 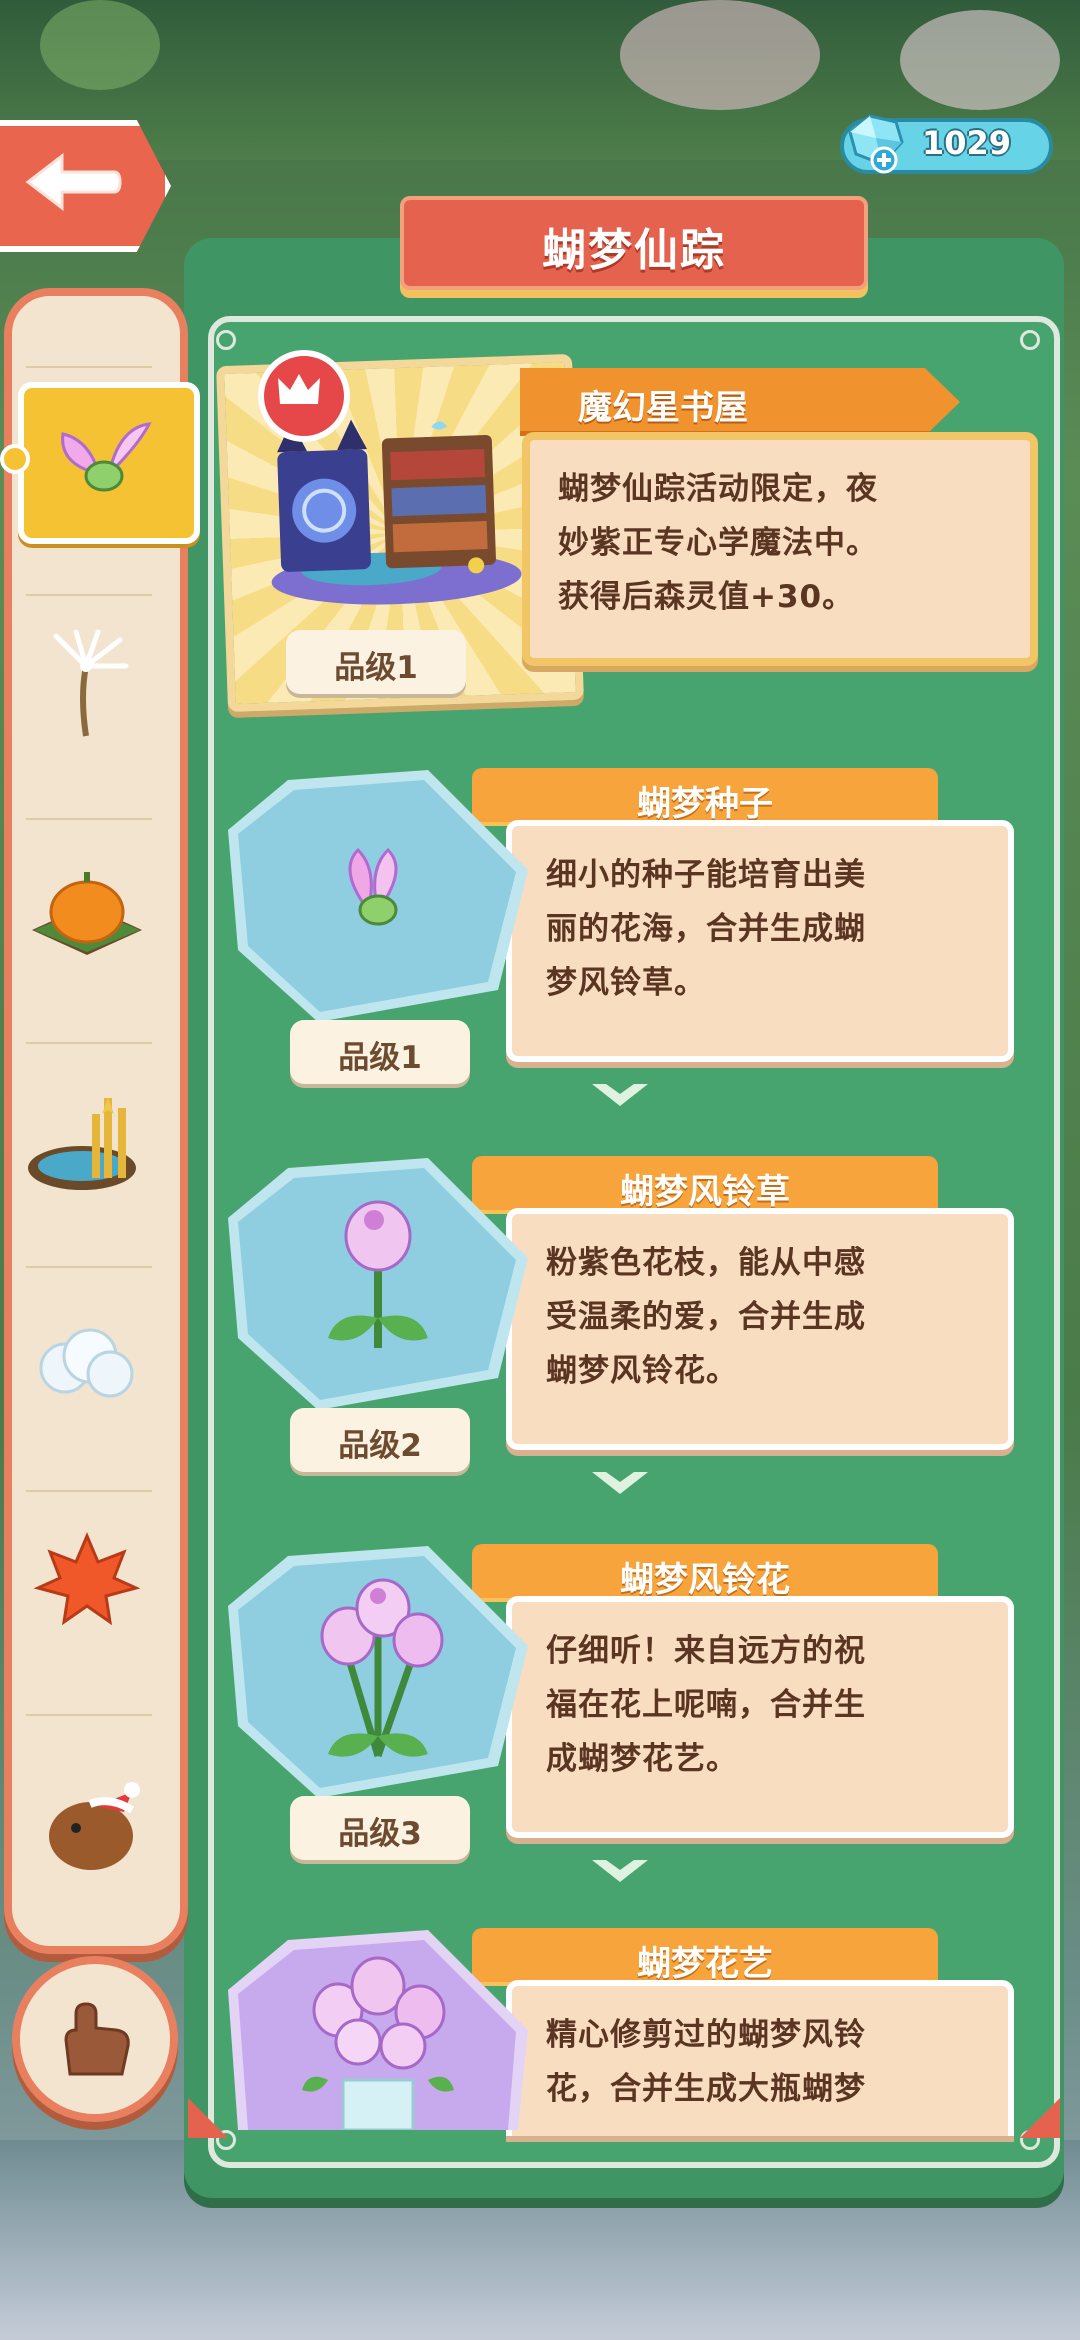 What do you see at coordinates (706, 875) in the screenshot?
I see `item-description-line: 细小的种子能培育出美` at bounding box center [706, 875].